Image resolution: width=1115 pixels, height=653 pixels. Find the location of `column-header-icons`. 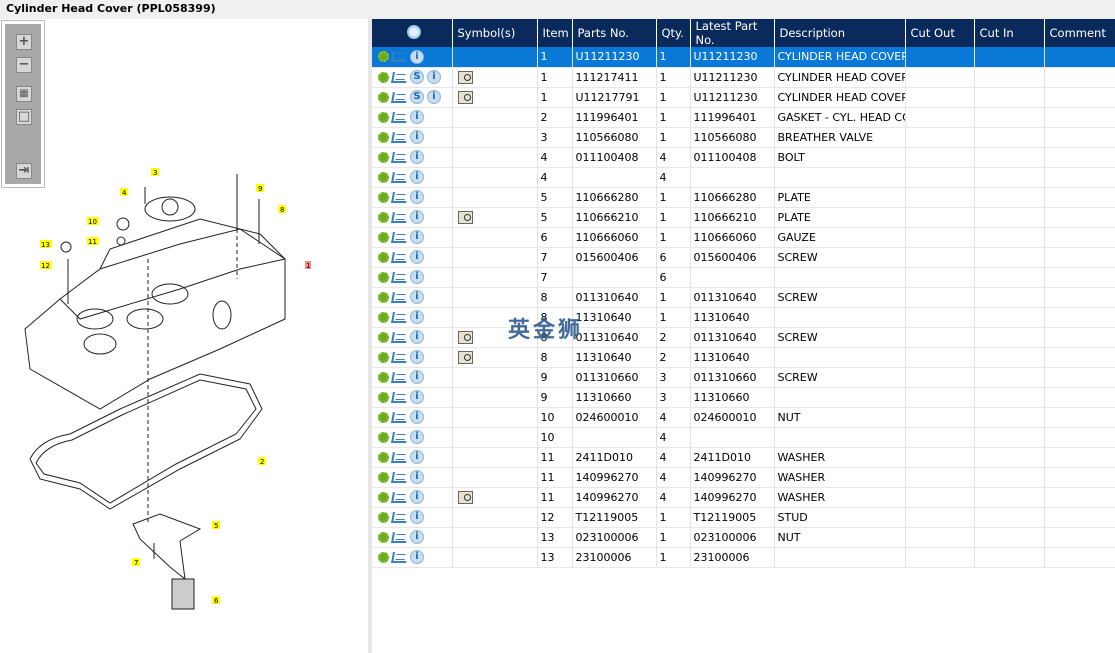

column-header-icons is located at coordinates (412, 33).